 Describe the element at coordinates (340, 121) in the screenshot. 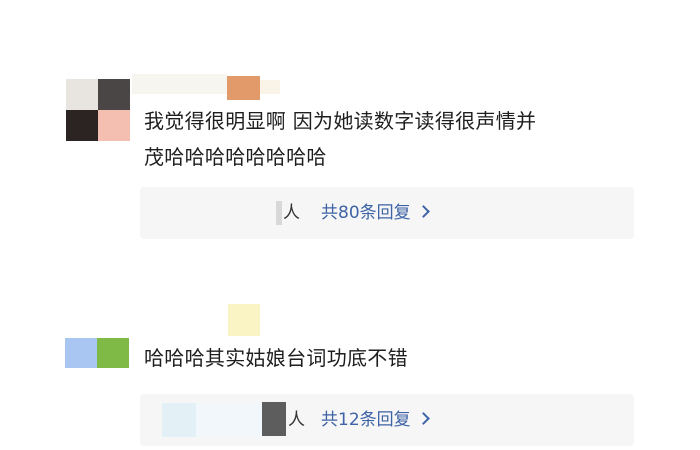

I see `comment-text-line: 我觉得很明显啊 因为她读数字读得很声情并` at that location.